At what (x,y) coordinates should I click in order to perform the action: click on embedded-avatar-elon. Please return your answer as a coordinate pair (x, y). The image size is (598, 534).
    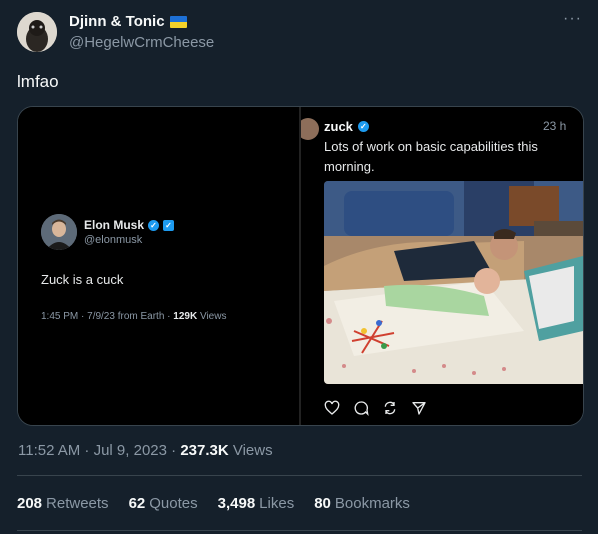
    Looking at the image, I should click on (59, 232).